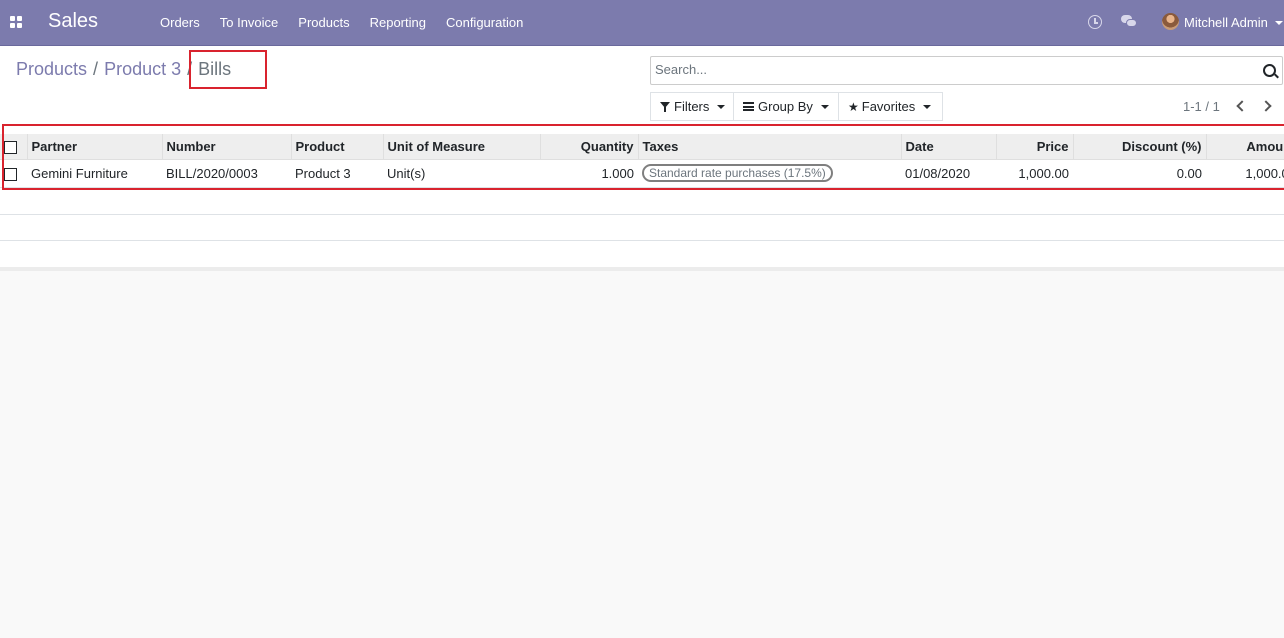 This screenshot has width=1284, height=638. I want to click on activity-clock-icon, so click(1095, 22).